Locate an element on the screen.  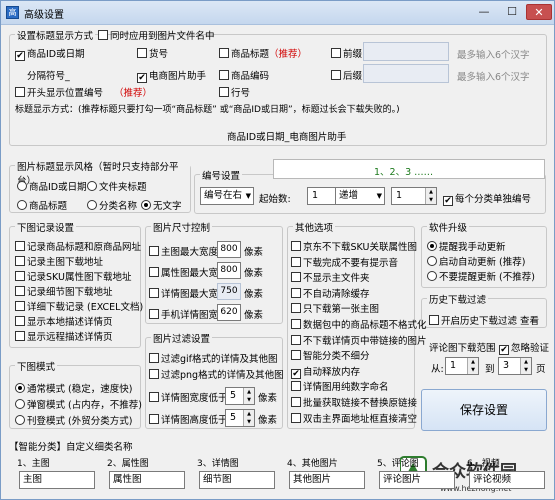
download-log-item: 记录商品标题和原商品网址 is located at coordinates (78, 246).